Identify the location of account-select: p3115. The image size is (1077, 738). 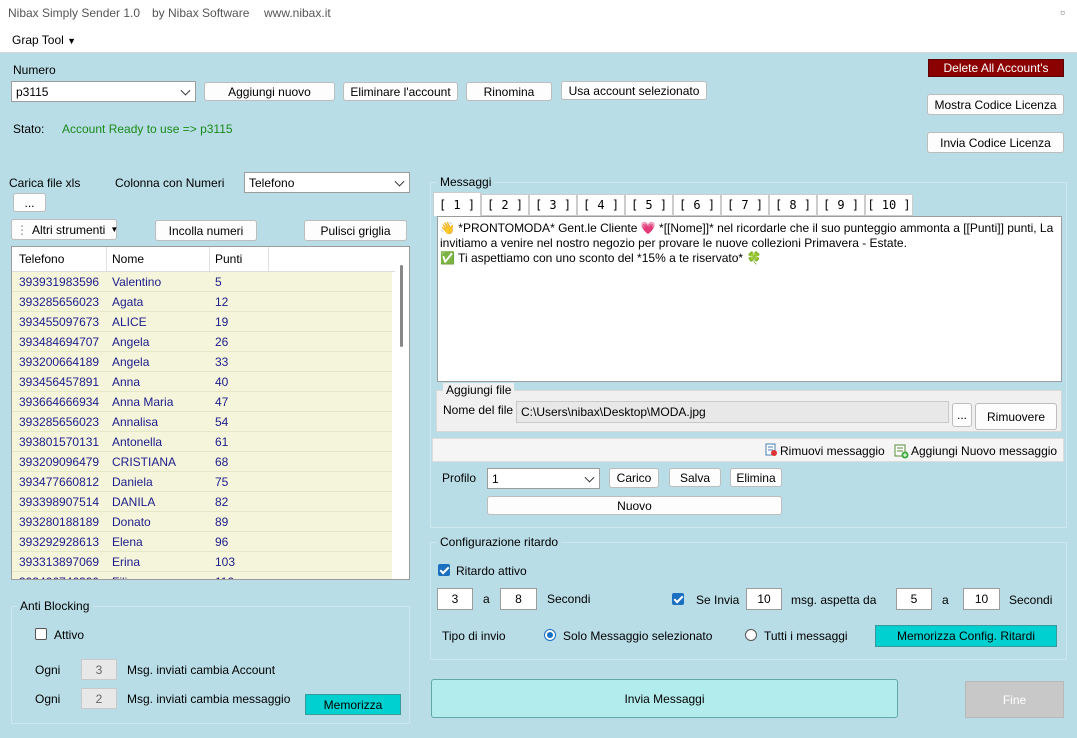
(103, 91).